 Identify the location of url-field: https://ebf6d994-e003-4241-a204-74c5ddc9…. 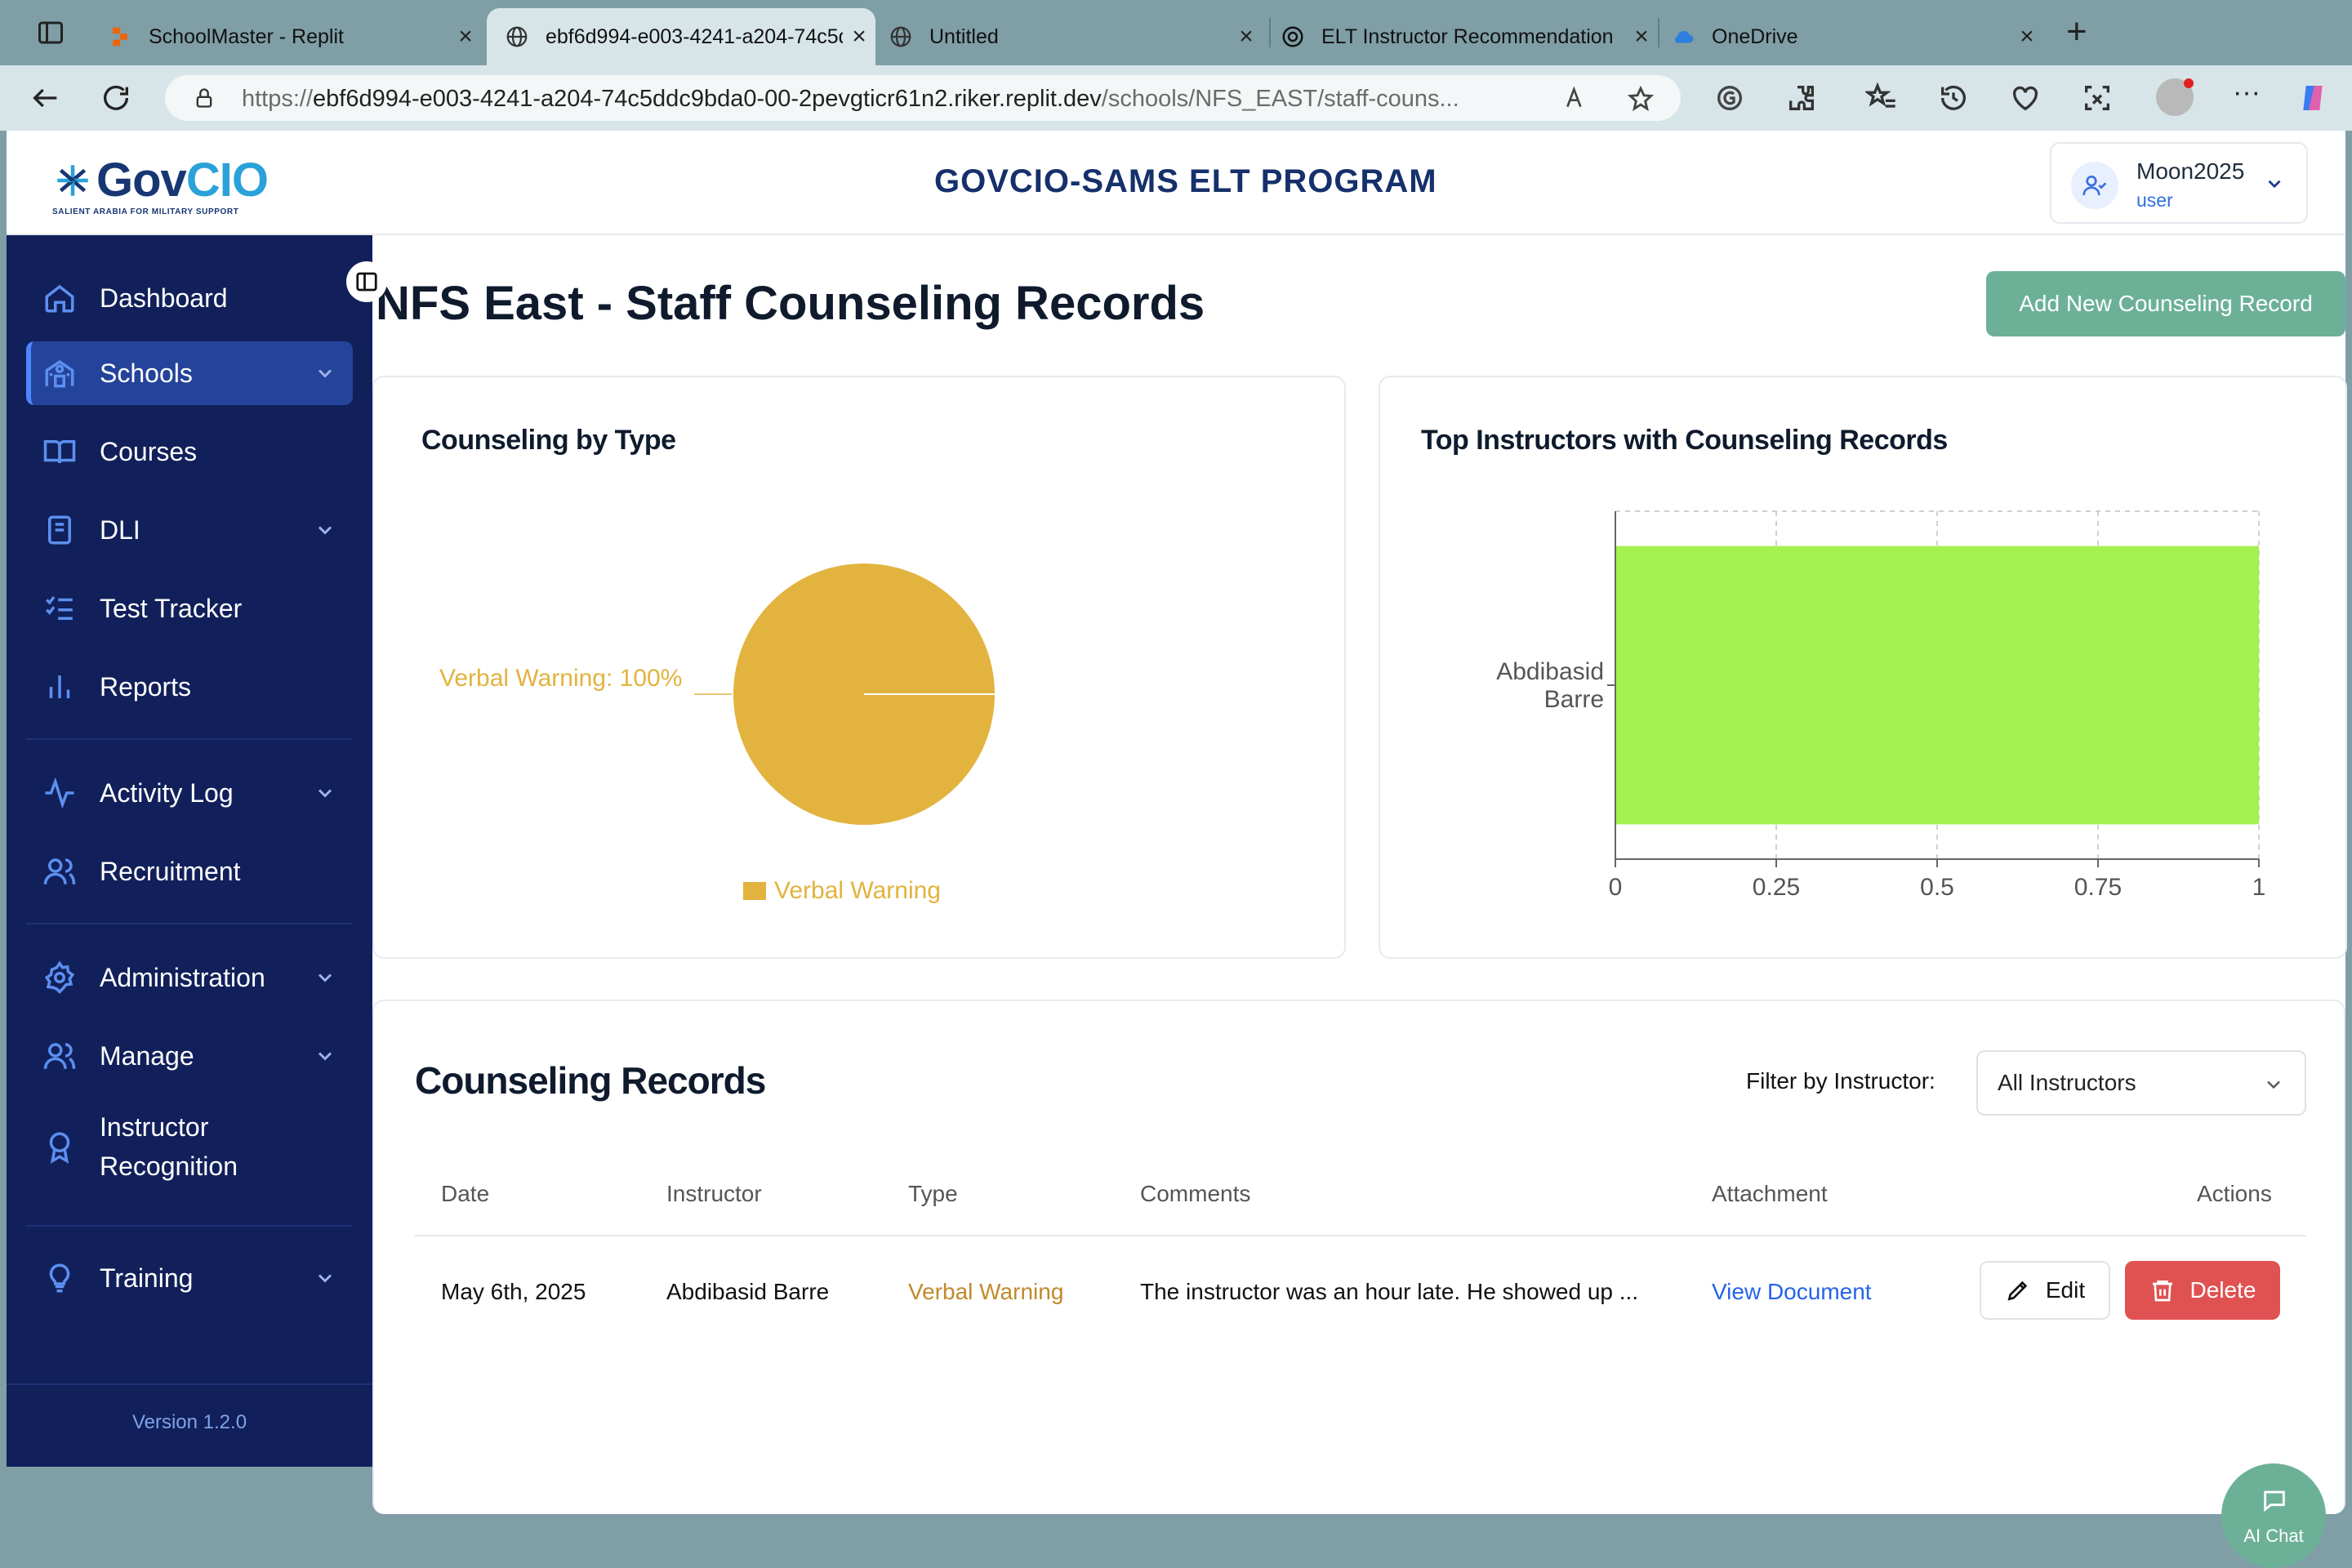
(923, 98).